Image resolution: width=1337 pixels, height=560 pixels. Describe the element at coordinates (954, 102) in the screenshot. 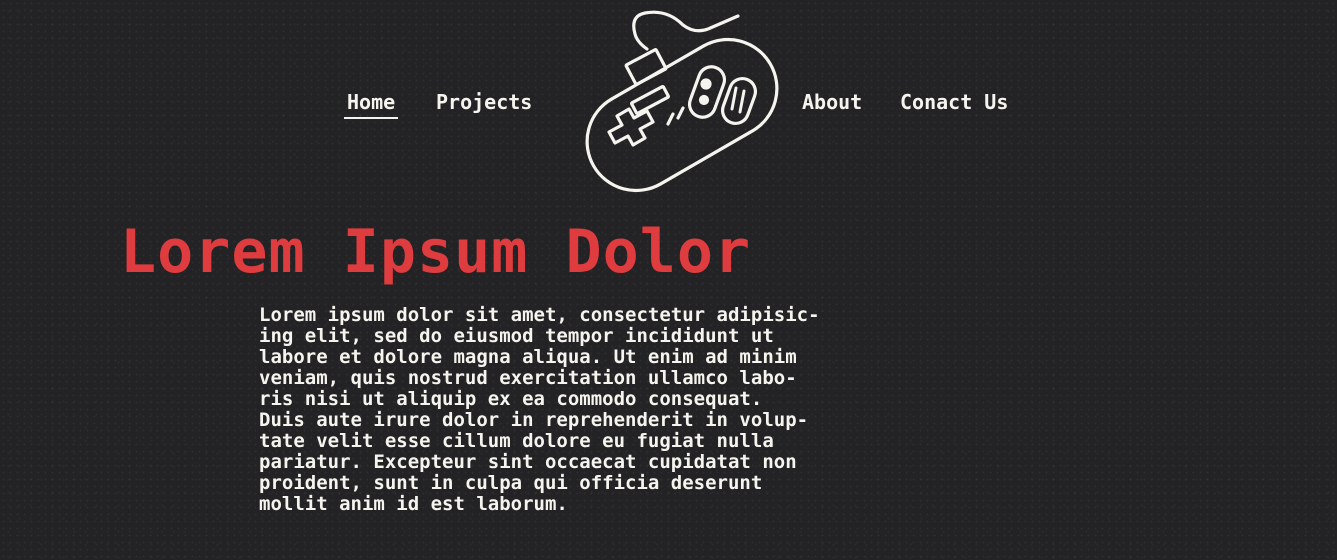

I see `nav-contact-link: Conact Us` at that location.